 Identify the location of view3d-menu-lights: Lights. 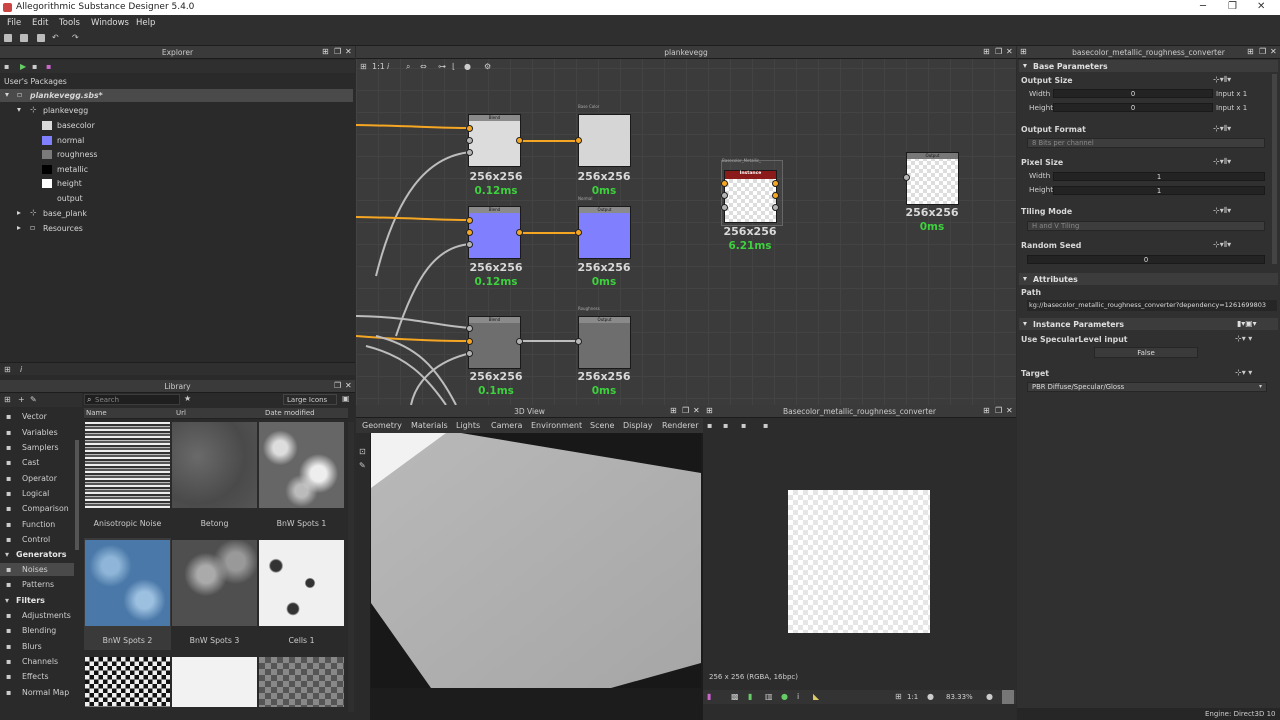
(468, 425).